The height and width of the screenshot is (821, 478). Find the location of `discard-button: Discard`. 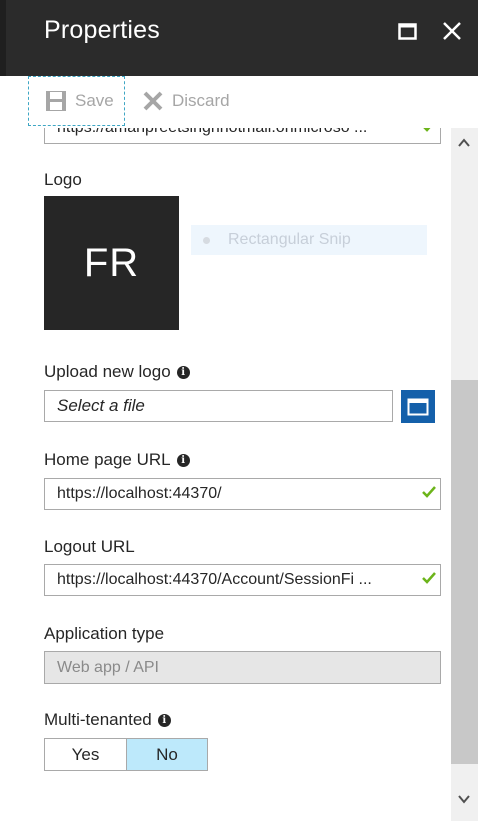

discard-button: Discard is located at coordinates (186, 101).